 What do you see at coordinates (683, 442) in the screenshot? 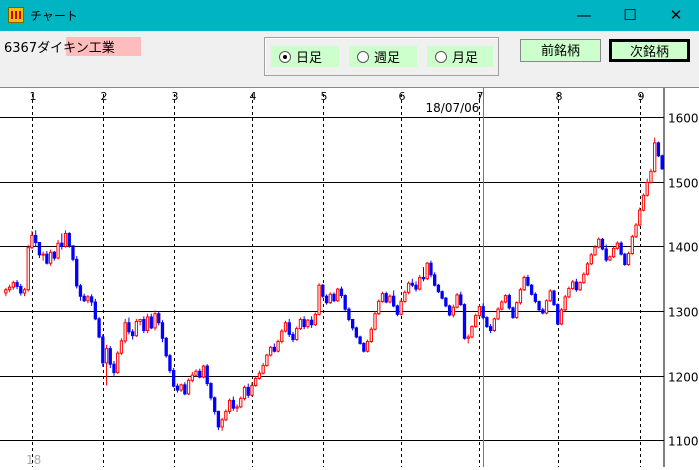
I see `price-tick-label: 11000` at bounding box center [683, 442].